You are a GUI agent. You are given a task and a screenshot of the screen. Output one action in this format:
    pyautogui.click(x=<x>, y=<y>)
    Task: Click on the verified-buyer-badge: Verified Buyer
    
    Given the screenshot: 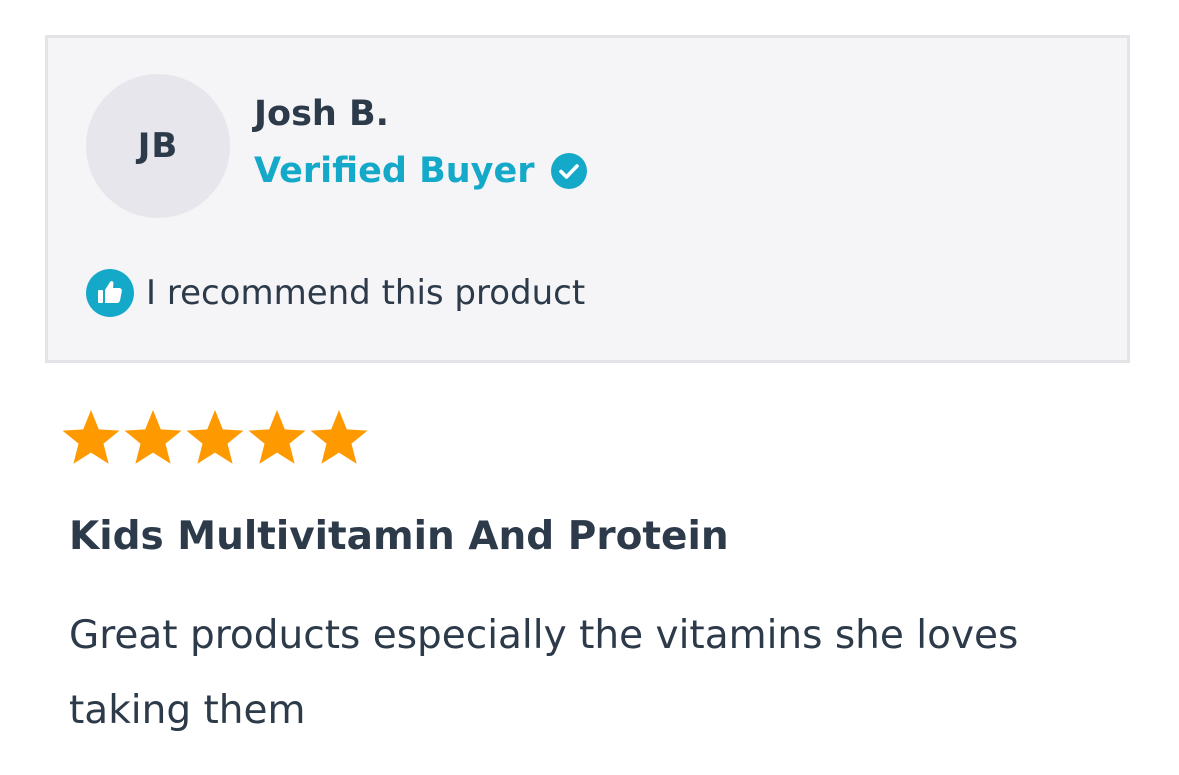 What is the action you would take?
    pyautogui.click(x=420, y=171)
    